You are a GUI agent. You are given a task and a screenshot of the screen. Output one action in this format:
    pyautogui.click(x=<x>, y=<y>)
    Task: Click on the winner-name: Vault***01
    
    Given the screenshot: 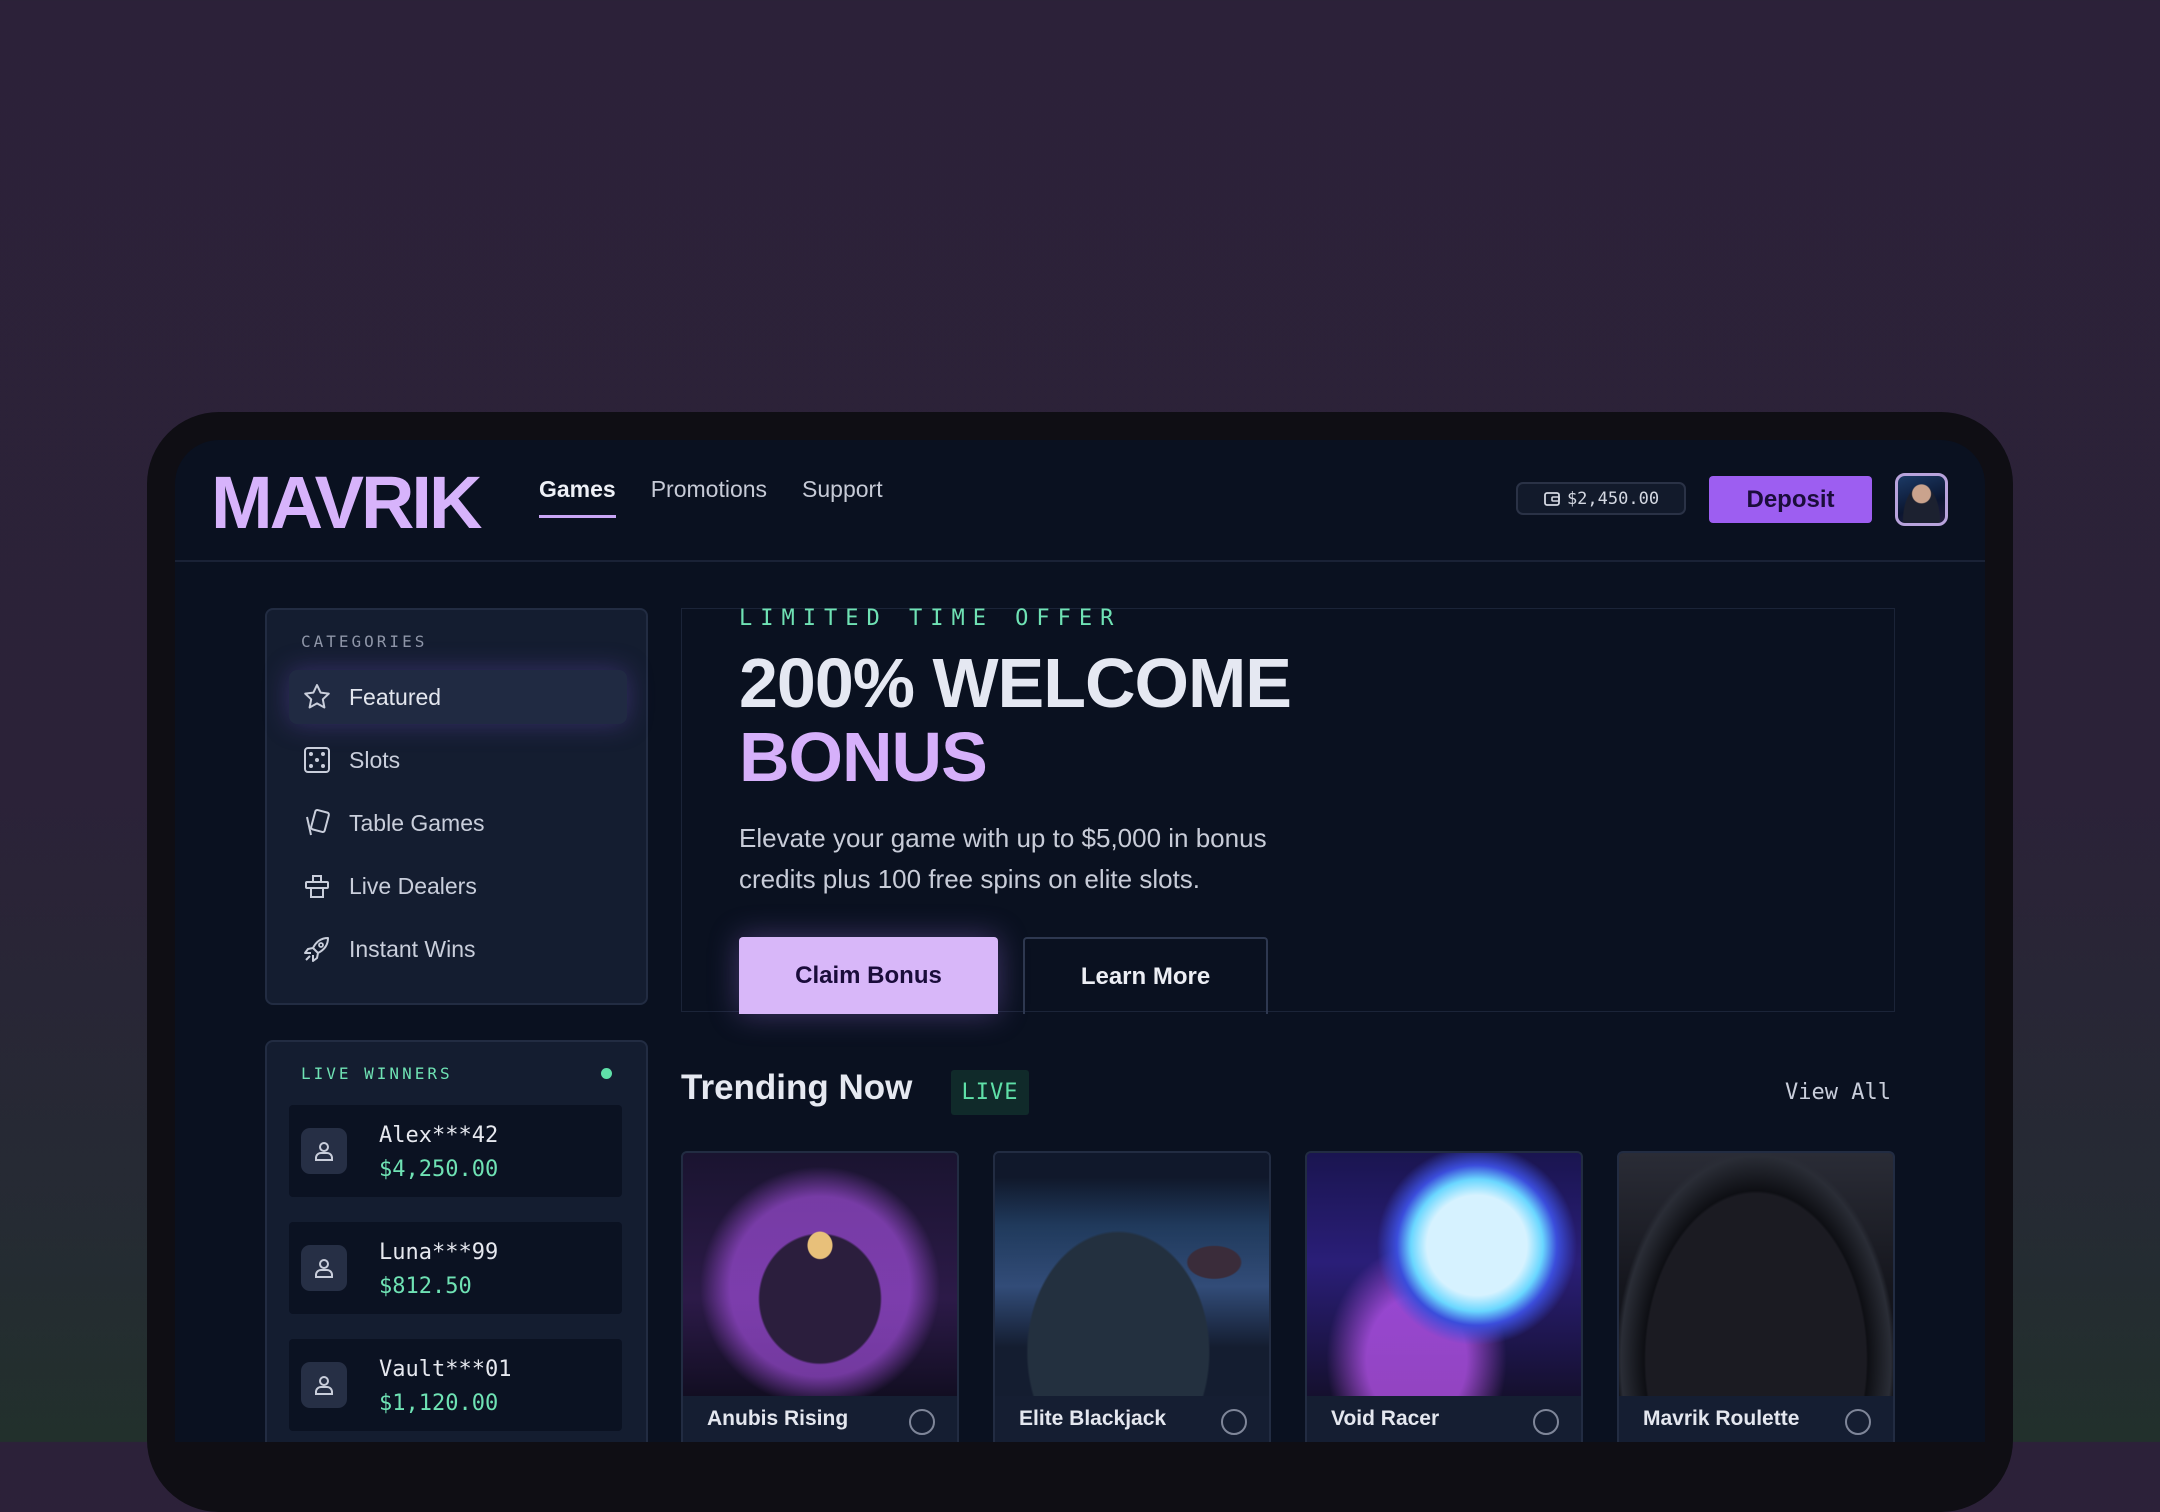 What is the action you would take?
    pyautogui.click(x=445, y=1369)
    